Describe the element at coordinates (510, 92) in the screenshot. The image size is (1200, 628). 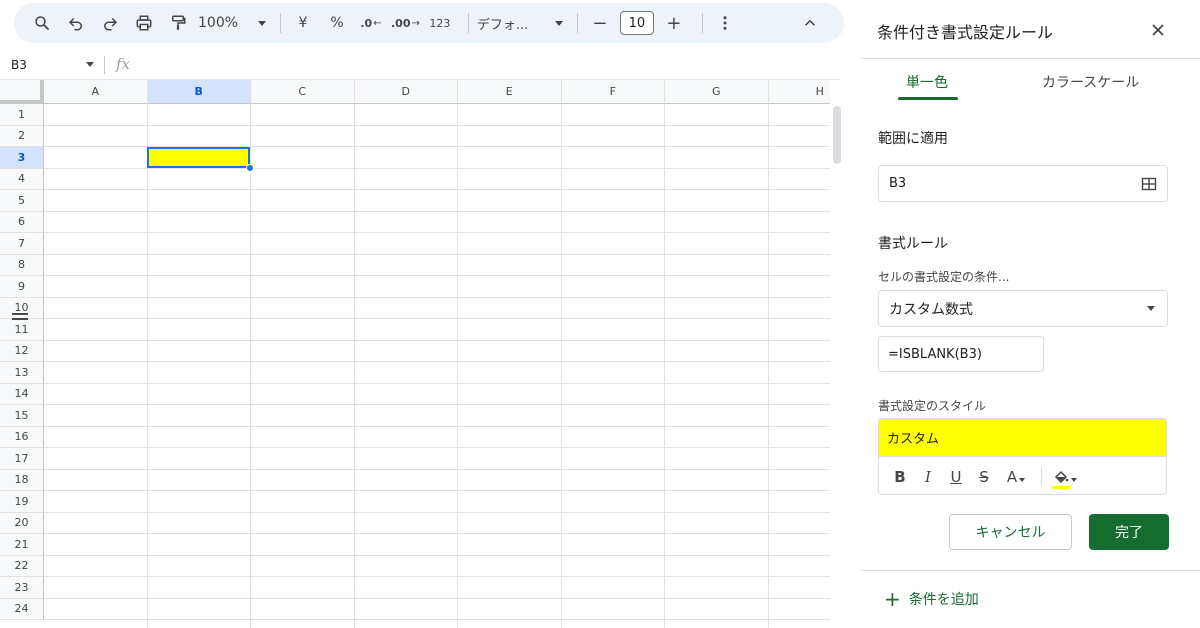
I see `column-header-e: E` at that location.